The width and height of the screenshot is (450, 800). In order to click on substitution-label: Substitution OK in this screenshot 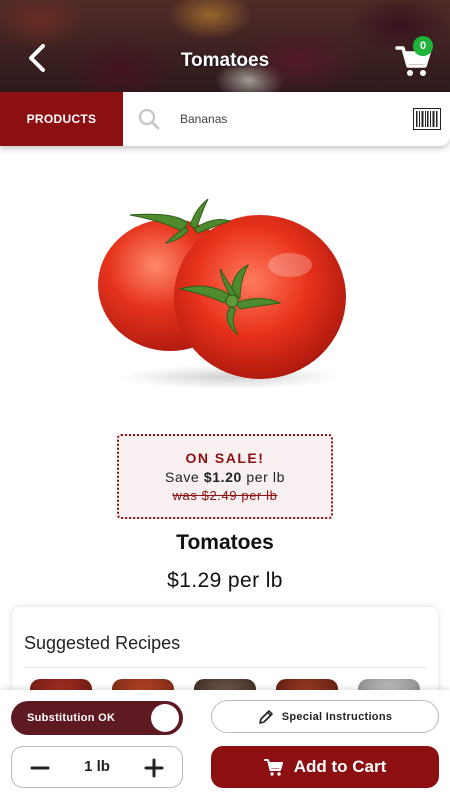, I will do `click(71, 718)`.